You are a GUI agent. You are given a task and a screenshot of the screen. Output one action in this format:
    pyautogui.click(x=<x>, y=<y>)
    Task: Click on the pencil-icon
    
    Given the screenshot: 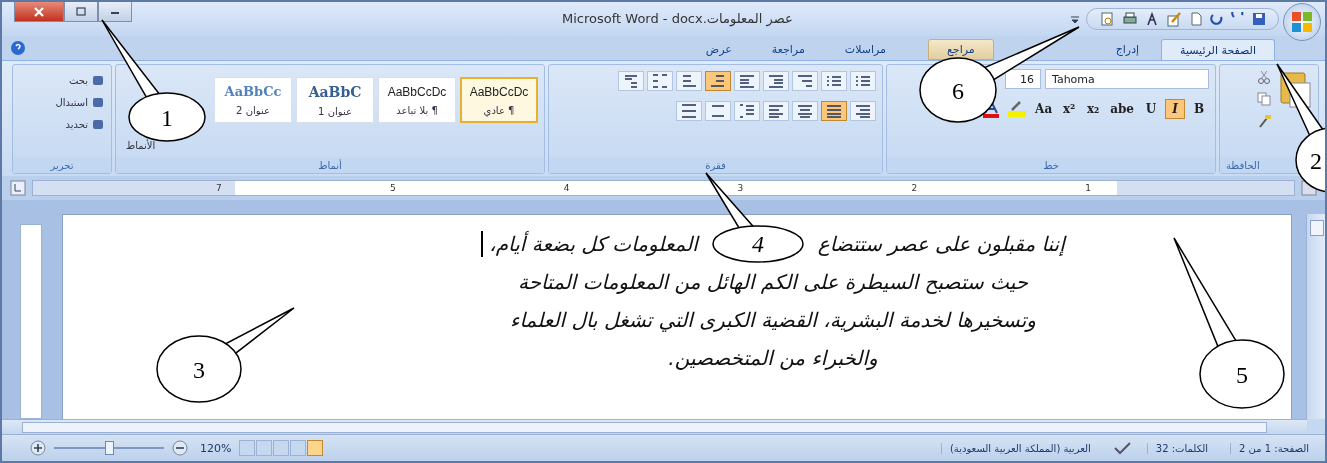 What is the action you would take?
    pyautogui.click(x=1174, y=19)
    